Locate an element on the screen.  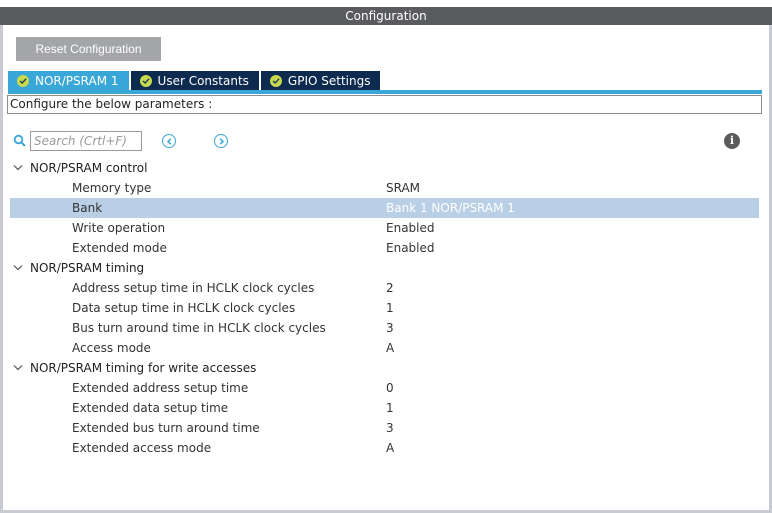
param-name: Extended address setup time is located at coordinates (160, 388).